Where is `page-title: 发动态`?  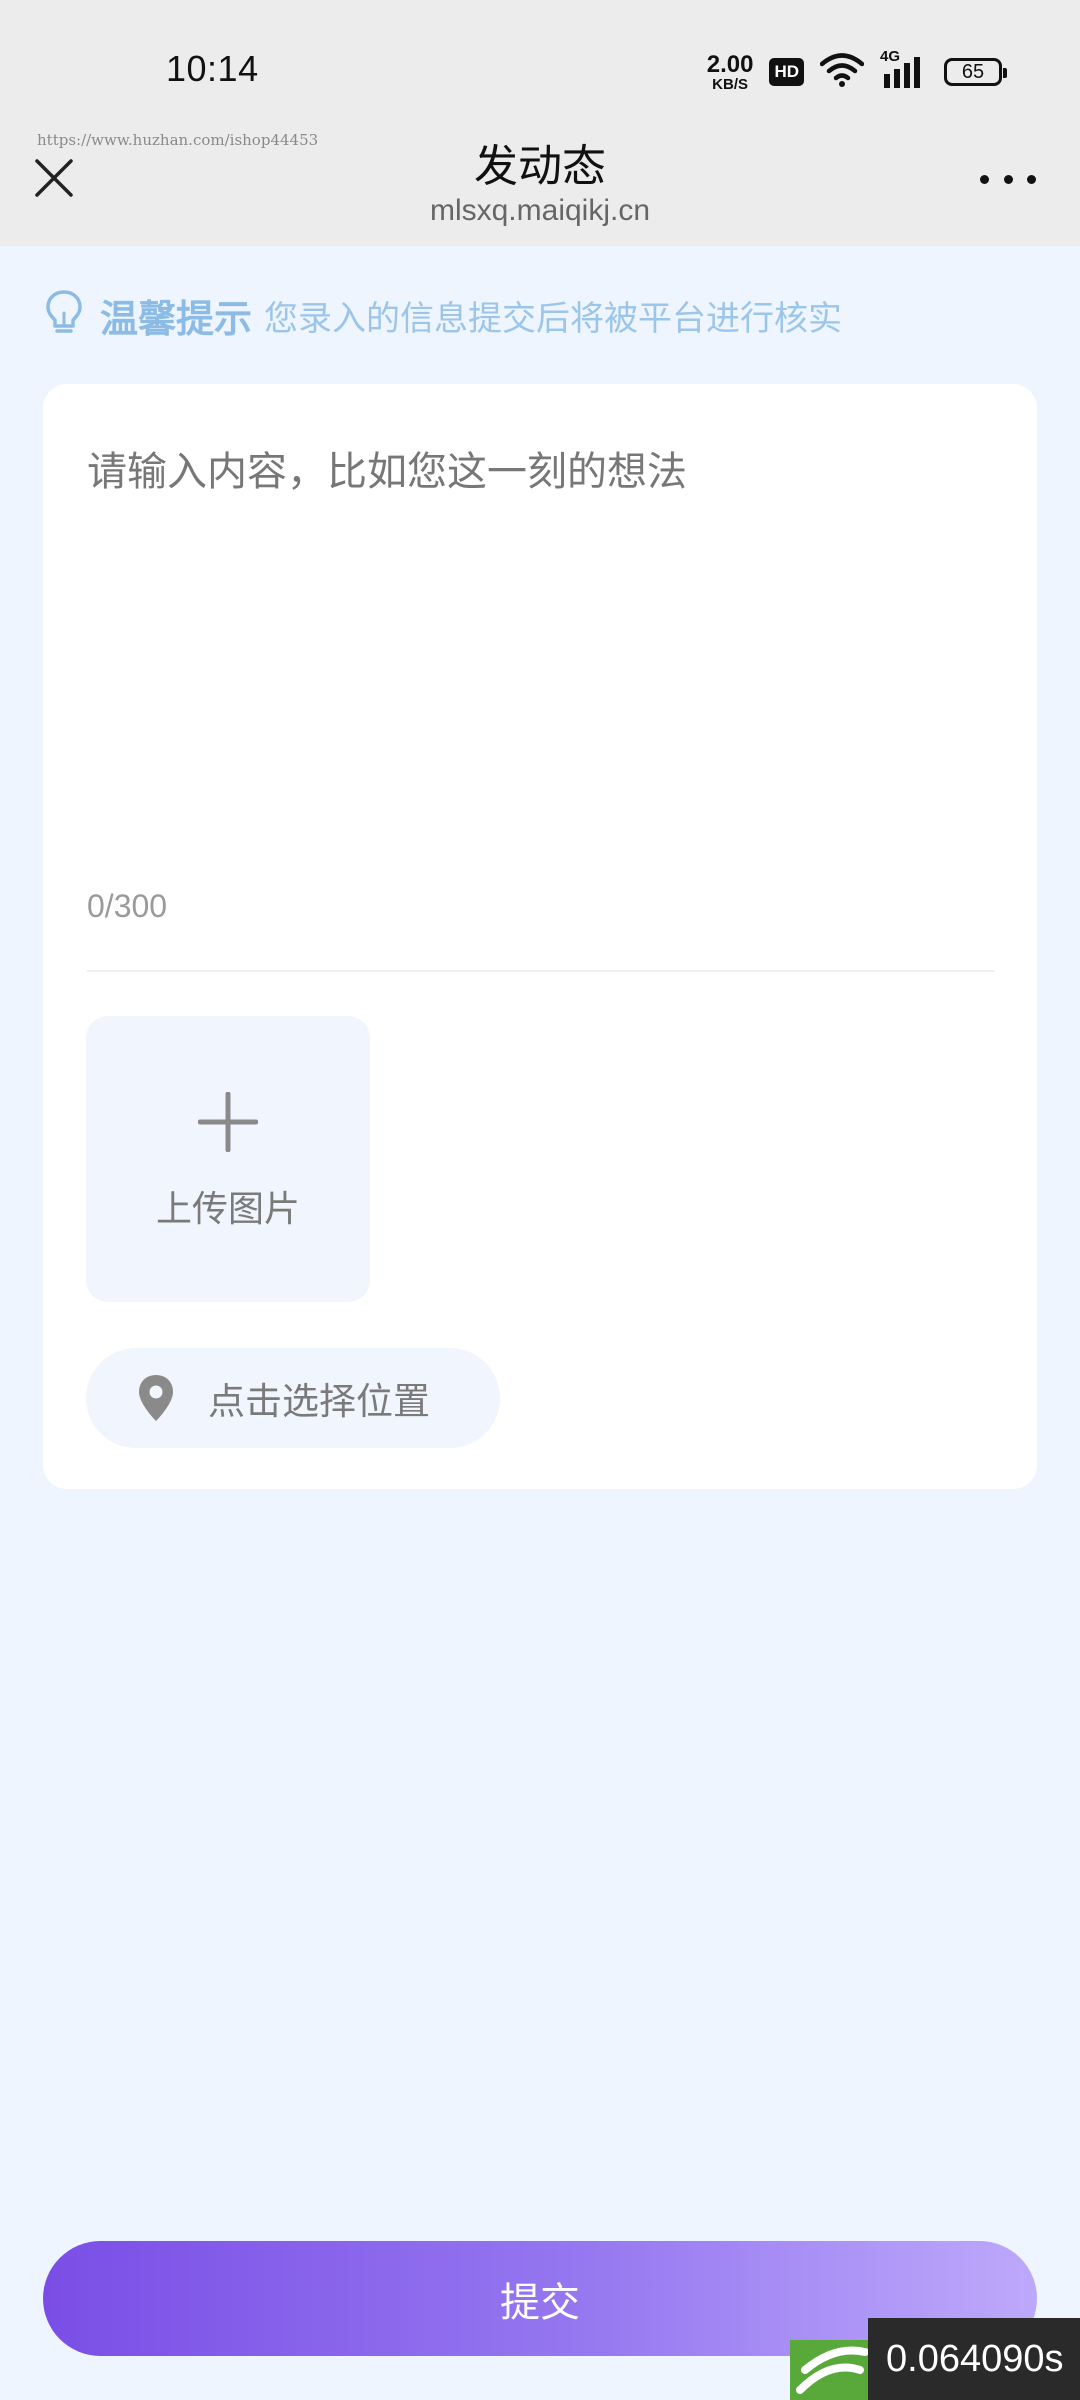
page-title: 发动态 is located at coordinates (540, 166).